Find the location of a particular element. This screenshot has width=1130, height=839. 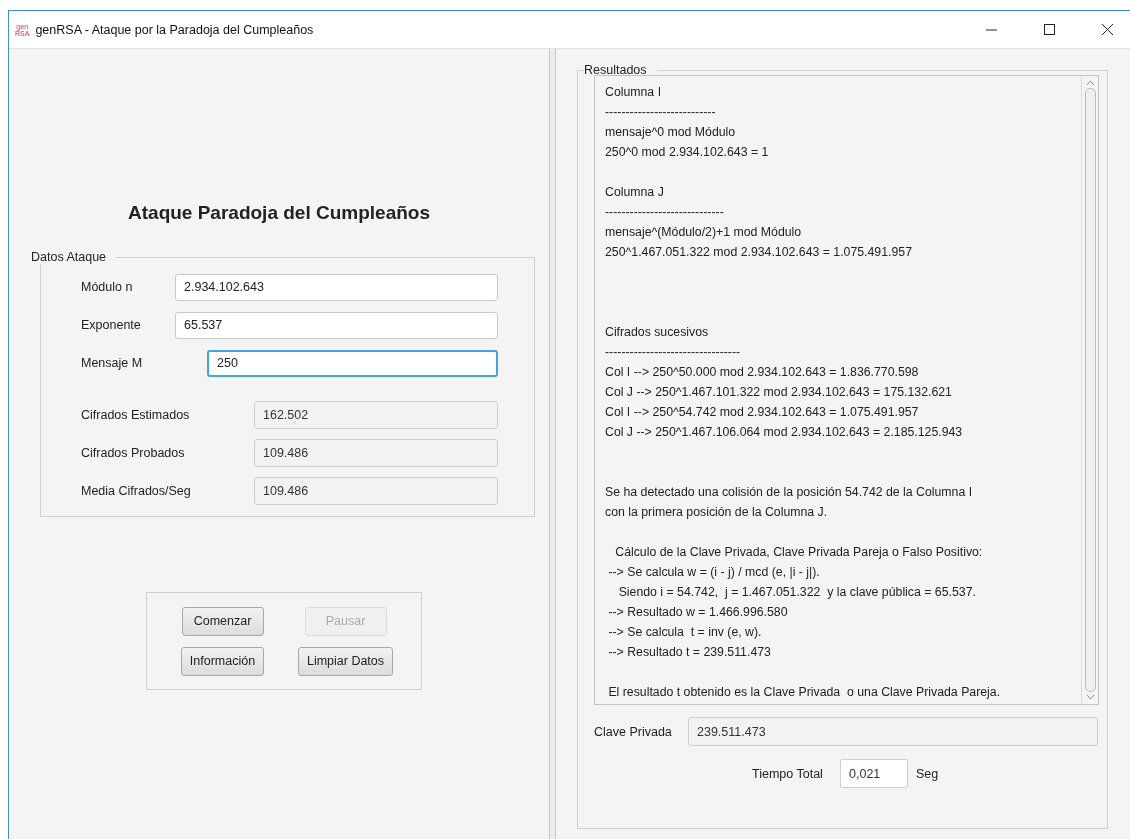

log-line: Col J --> 250^1.467.106.064 mod 2.934.102.643 = 2.185.125.943 is located at coordinates (784, 432).